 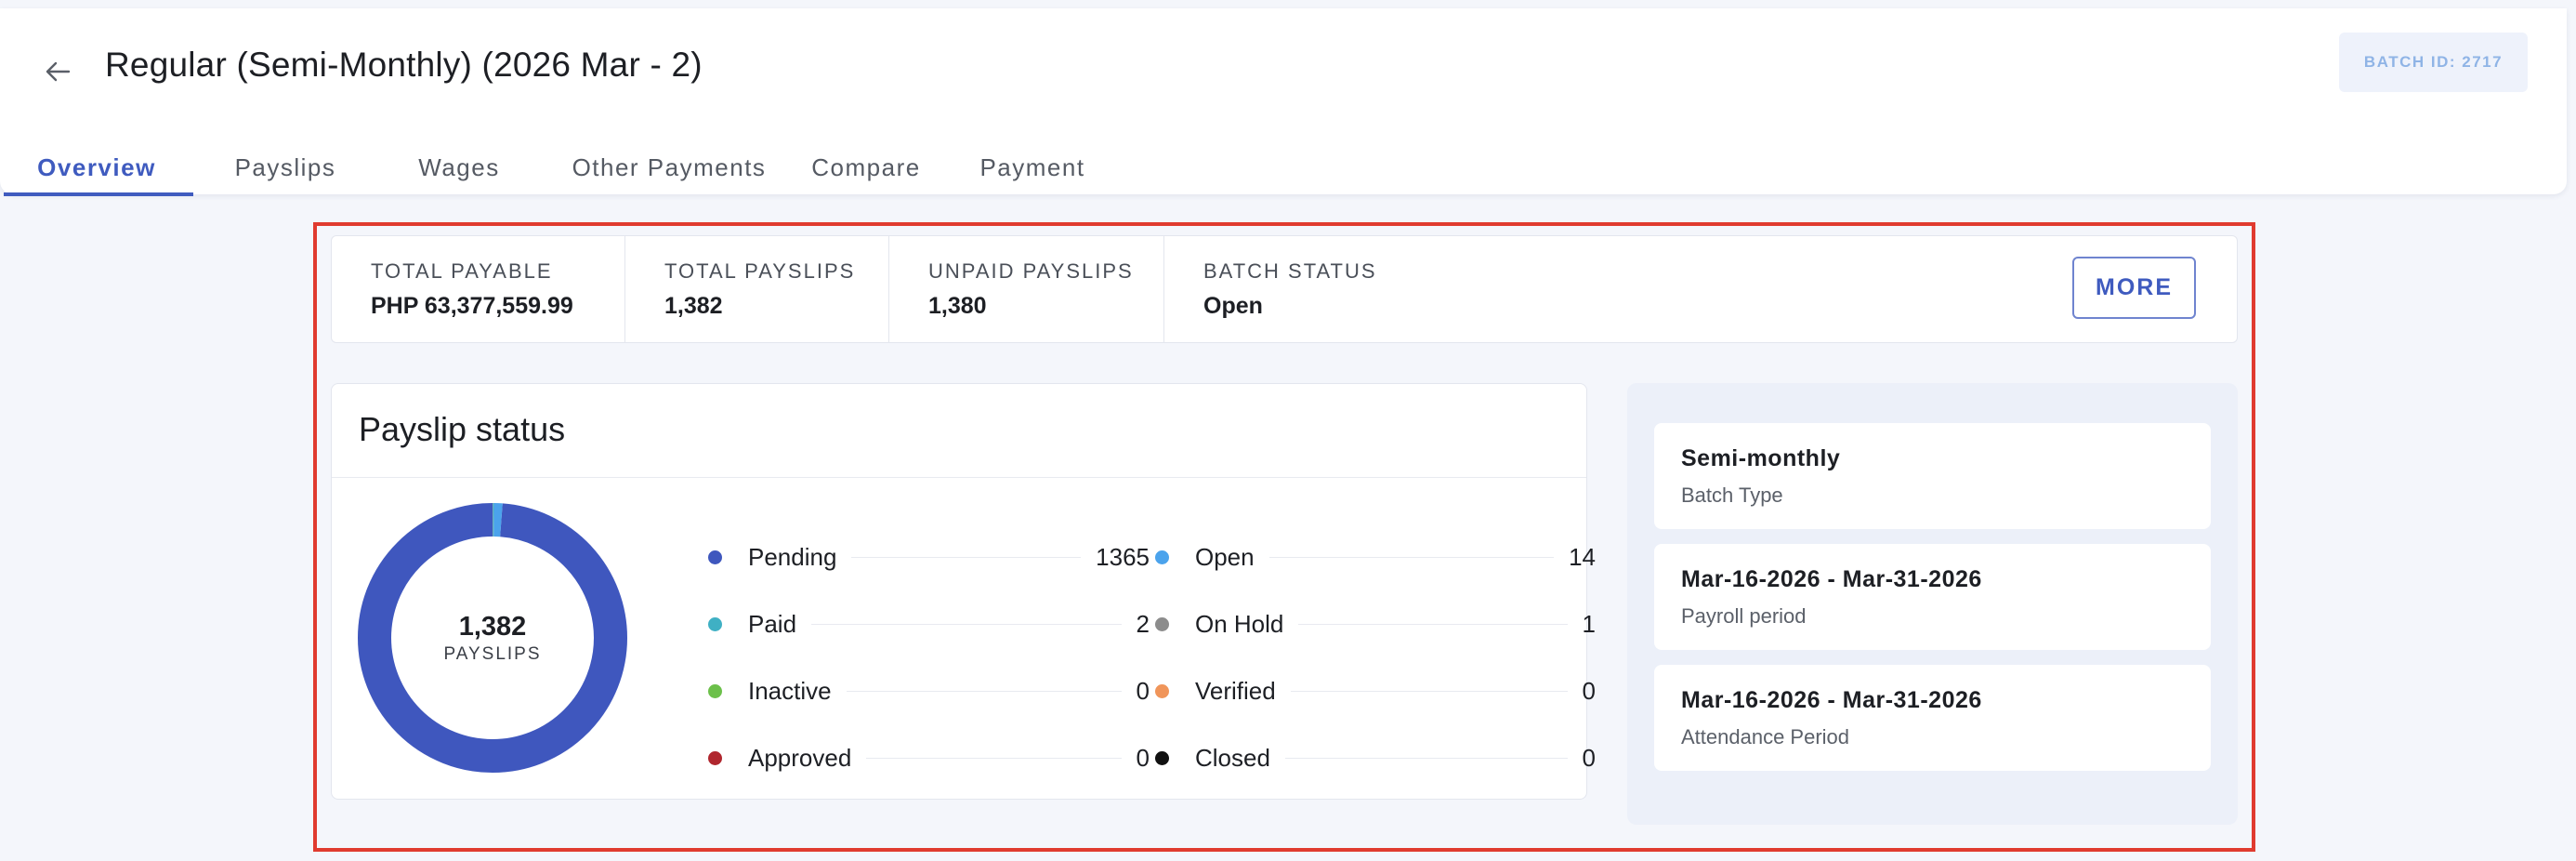 I want to click on legend-label: Approved, so click(x=800, y=757).